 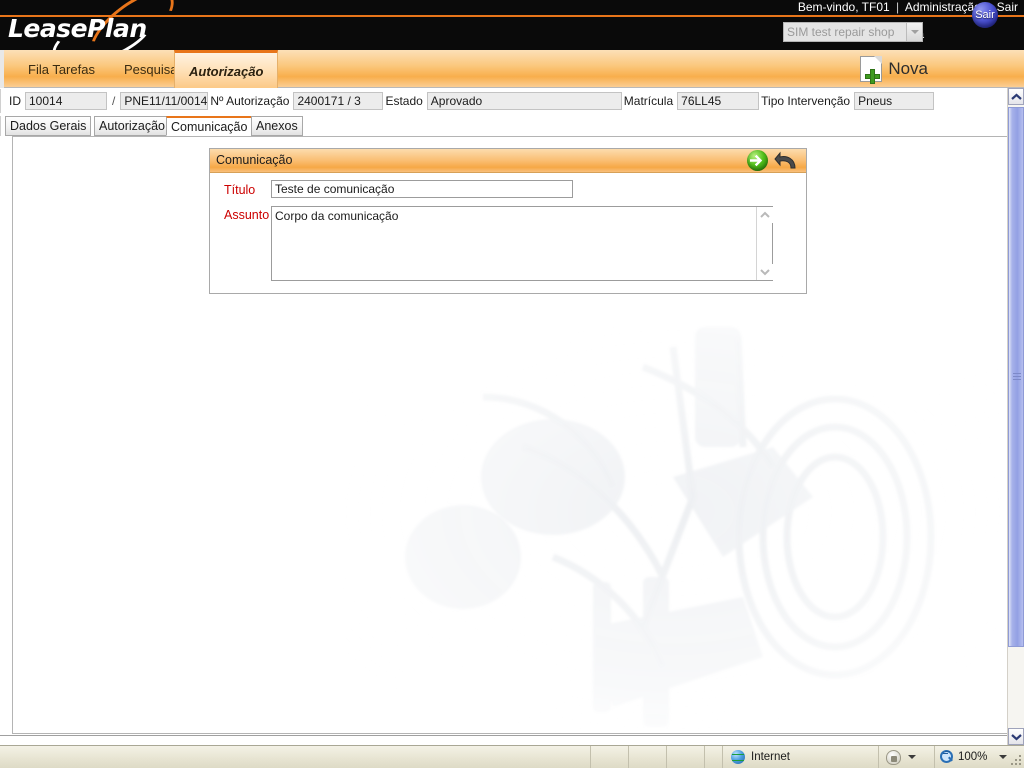 I want to click on tab-autorizacao: Autorização, so click(x=226, y=69).